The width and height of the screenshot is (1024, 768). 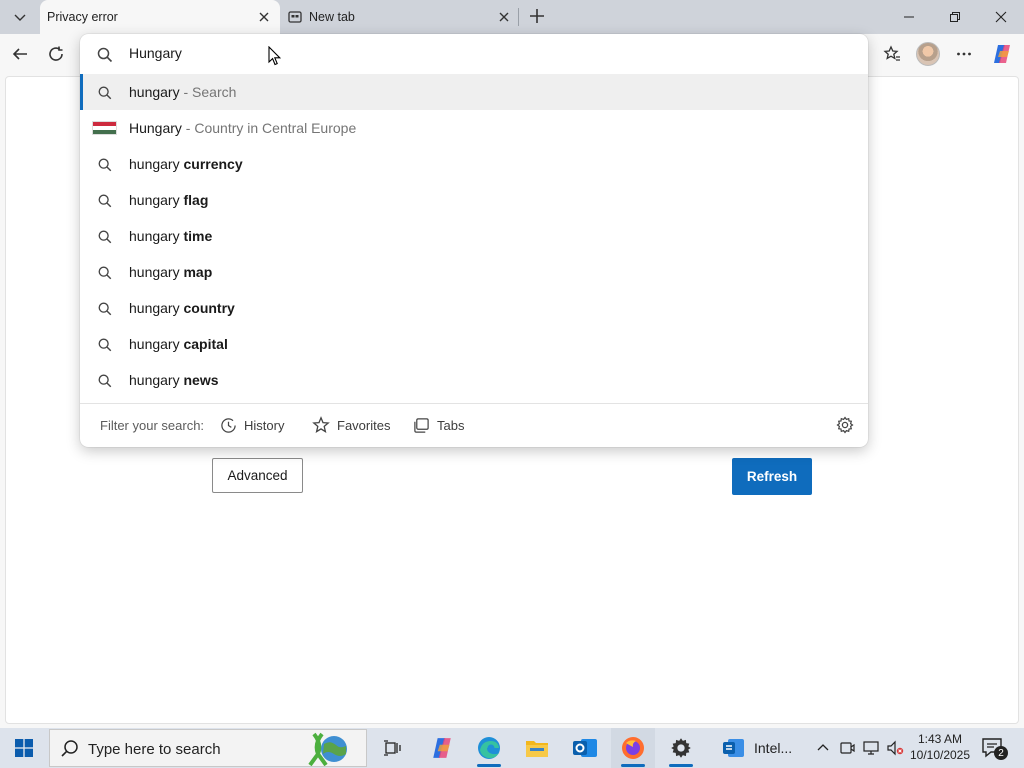 What do you see at coordinates (364, 425) in the screenshot?
I see `filter-favorites-label: Favorites` at bounding box center [364, 425].